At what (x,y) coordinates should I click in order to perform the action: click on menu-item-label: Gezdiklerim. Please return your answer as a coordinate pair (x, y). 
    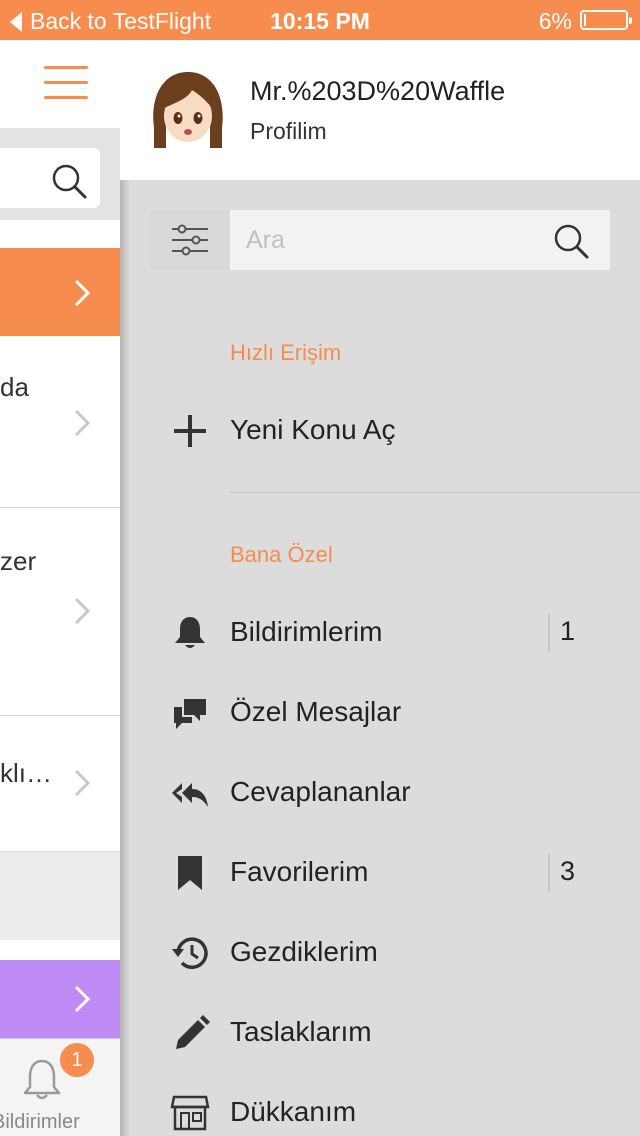
    Looking at the image, I should click on (304, 951).